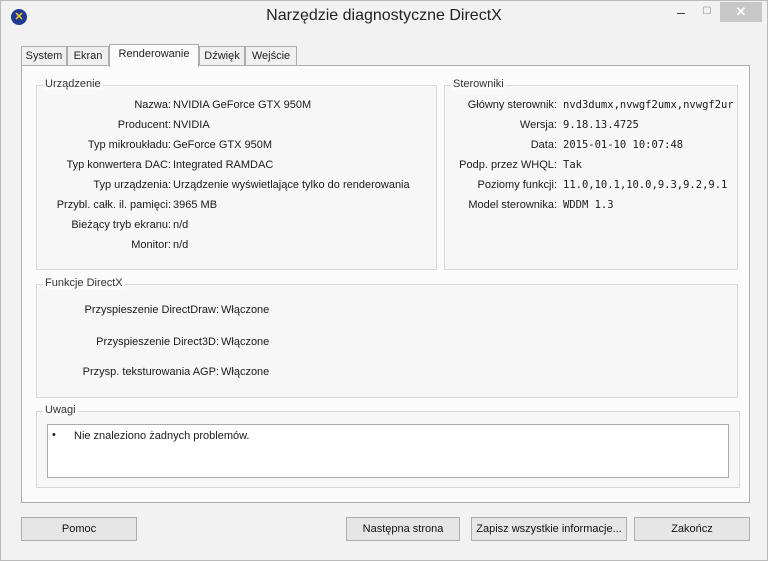 The width and height of the screenshot is (768, 561). Describe the element at coordinates (195, 205) in the screenshot. I see `device-memory-value: 3965 MB` at that location.